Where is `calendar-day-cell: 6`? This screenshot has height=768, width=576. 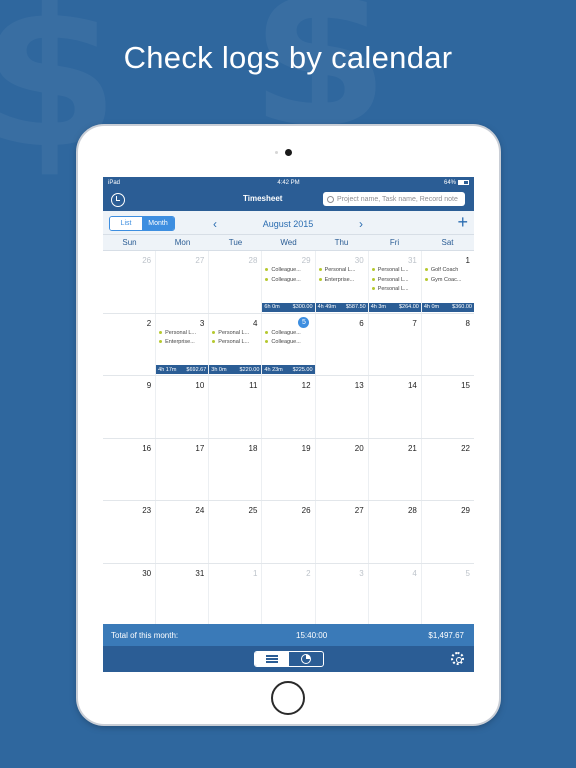 calendar-day-cell: 6 is located at coordinates (342, 344).